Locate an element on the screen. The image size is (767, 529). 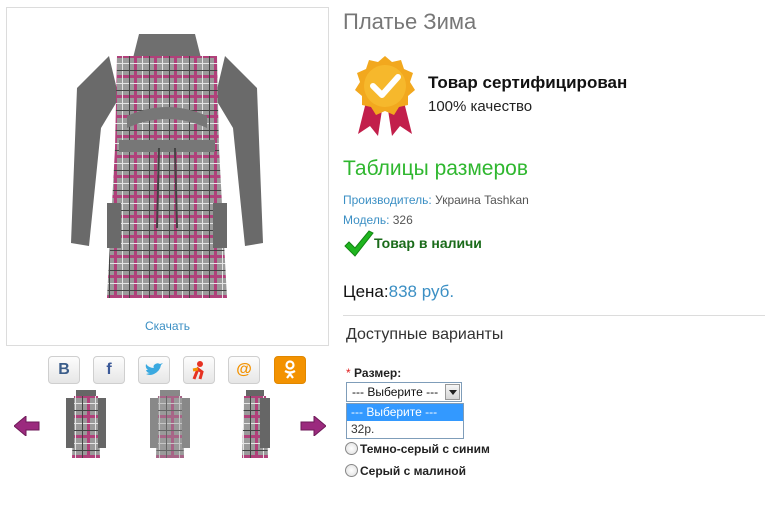
variants-title: Доступные варианты is located at coordinates (425, 334).